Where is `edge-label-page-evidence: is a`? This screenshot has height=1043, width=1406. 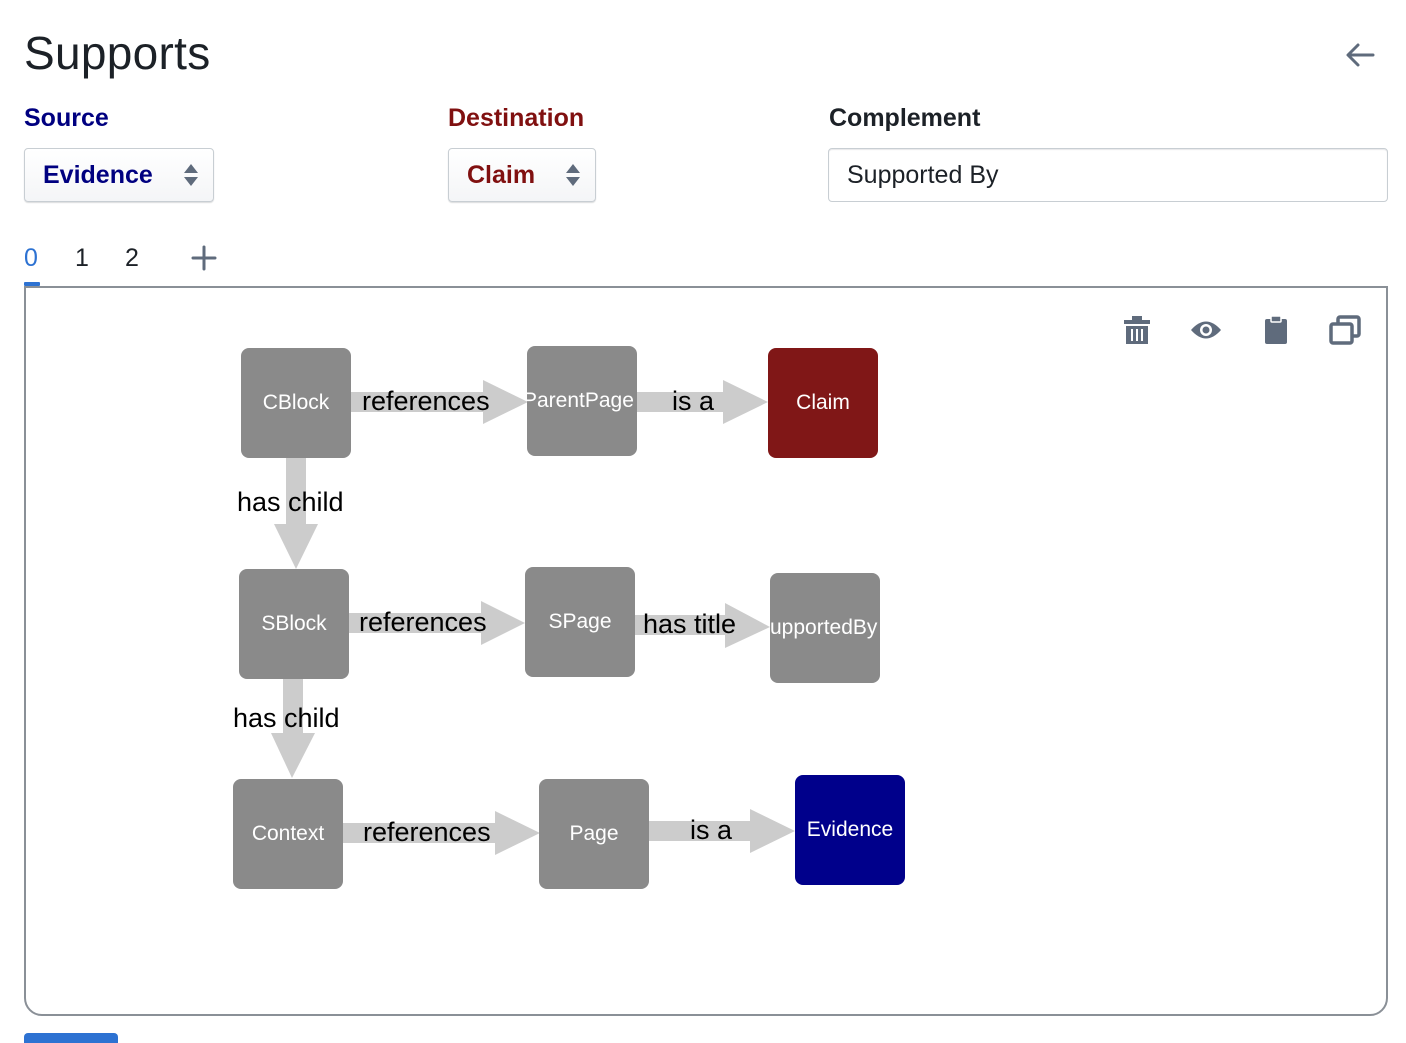 edge-label-page-evidence: is a is located at coordinates (711, 830).